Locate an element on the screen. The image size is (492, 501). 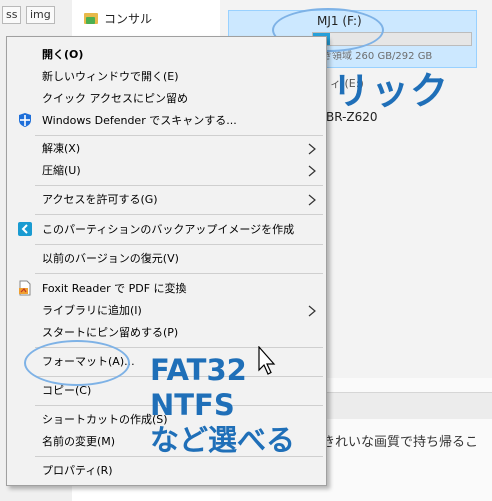
menu-item-label: ショートカットの作成(S) is located at coordinates (105, 419).